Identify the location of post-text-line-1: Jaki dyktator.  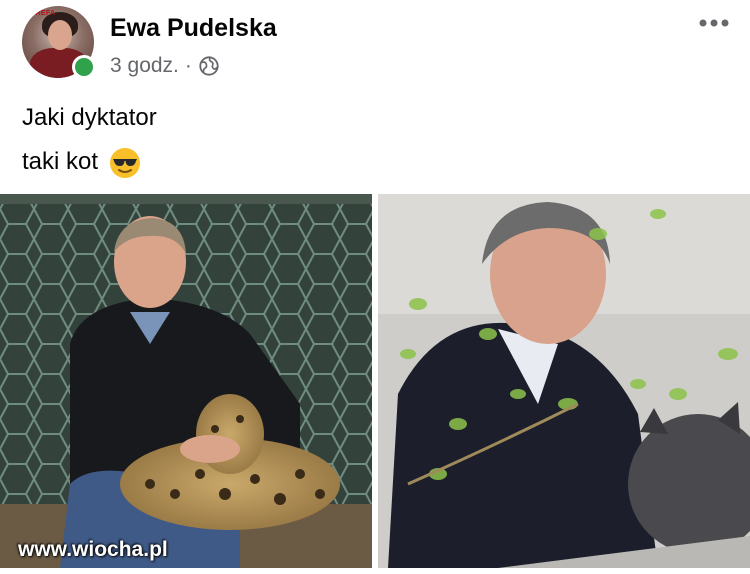
(89, 117).